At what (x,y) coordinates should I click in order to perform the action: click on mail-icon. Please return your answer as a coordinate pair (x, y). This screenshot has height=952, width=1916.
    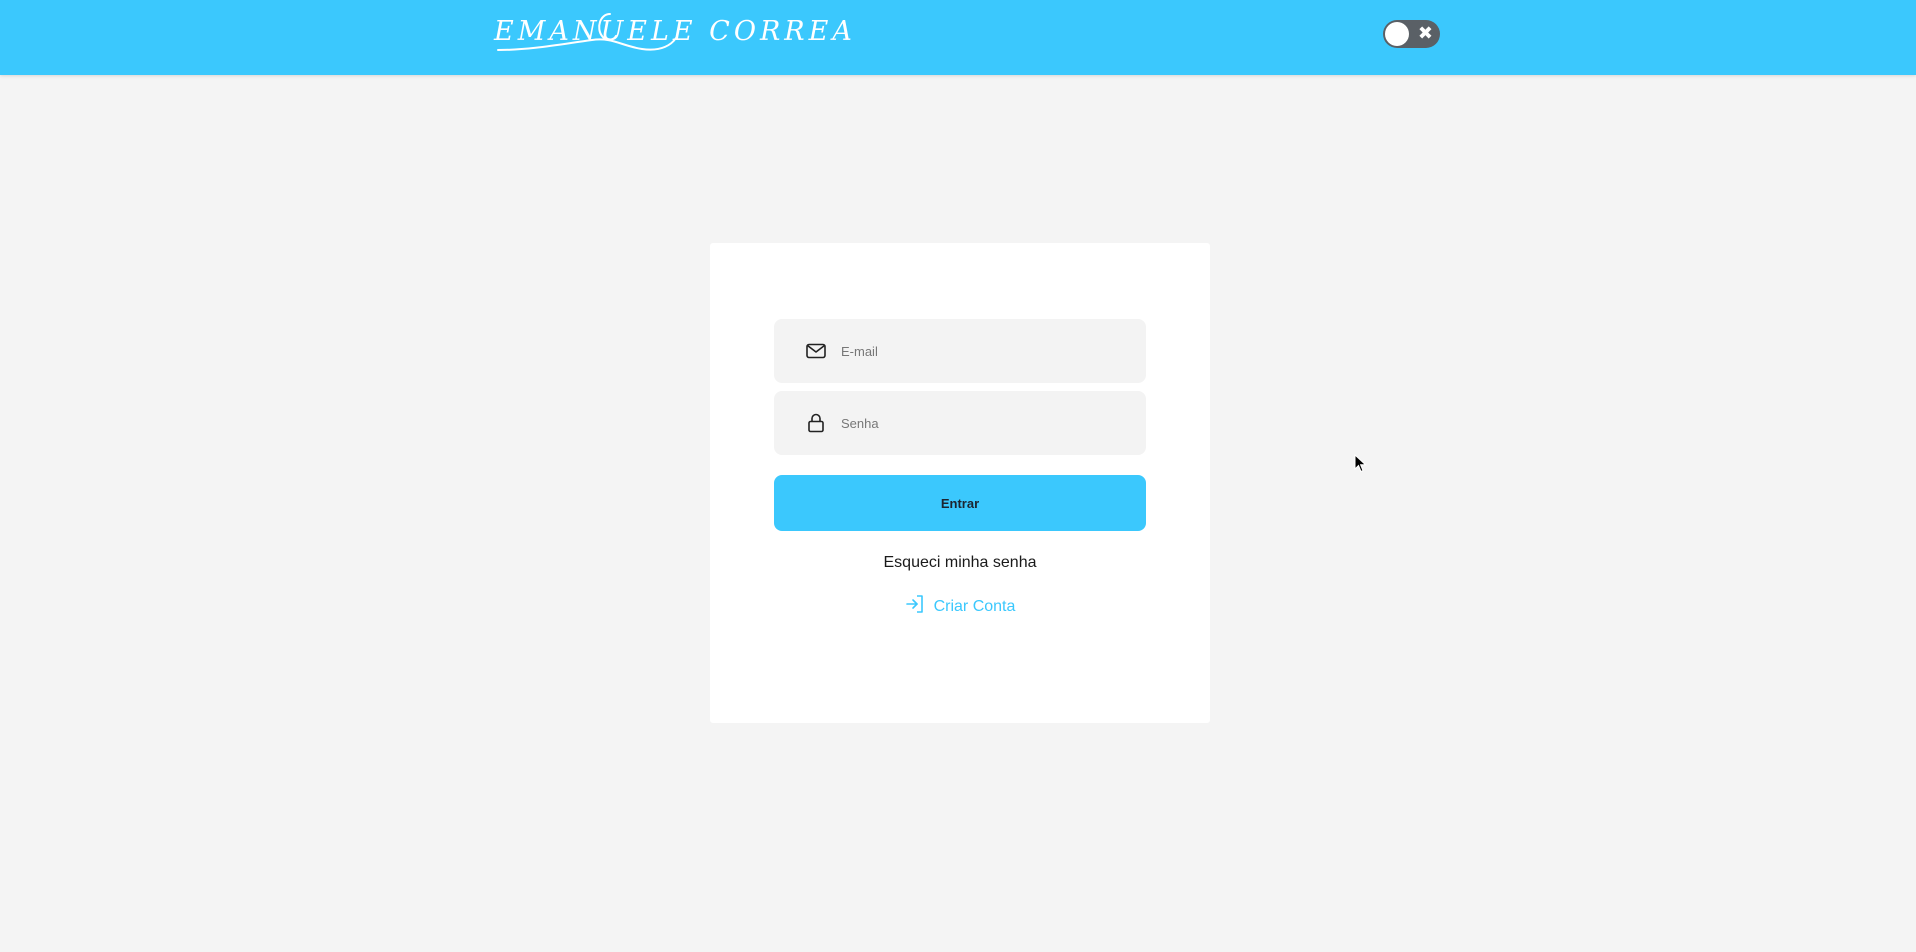
    Looking at the image, I should click on (816, 351).